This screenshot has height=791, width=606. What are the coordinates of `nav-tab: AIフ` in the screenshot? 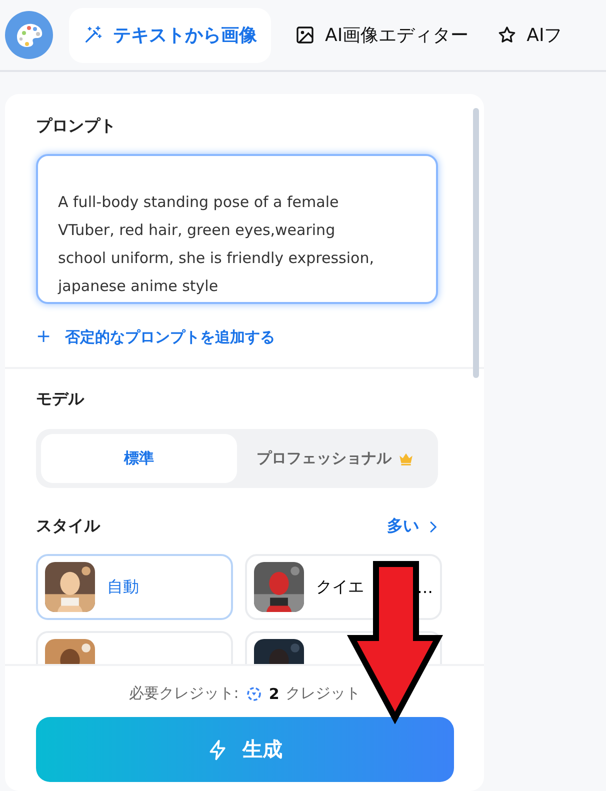 It's located at (529, 35).